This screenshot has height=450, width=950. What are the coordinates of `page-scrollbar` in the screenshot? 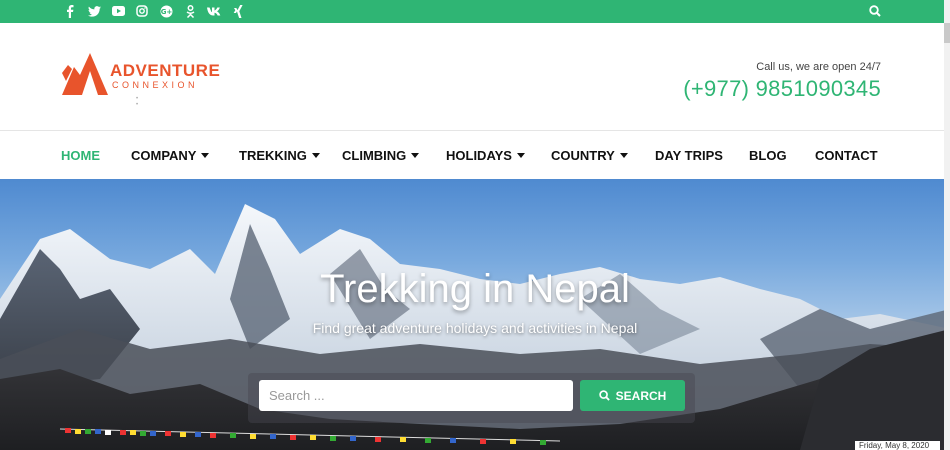 It's located at (947, 225).